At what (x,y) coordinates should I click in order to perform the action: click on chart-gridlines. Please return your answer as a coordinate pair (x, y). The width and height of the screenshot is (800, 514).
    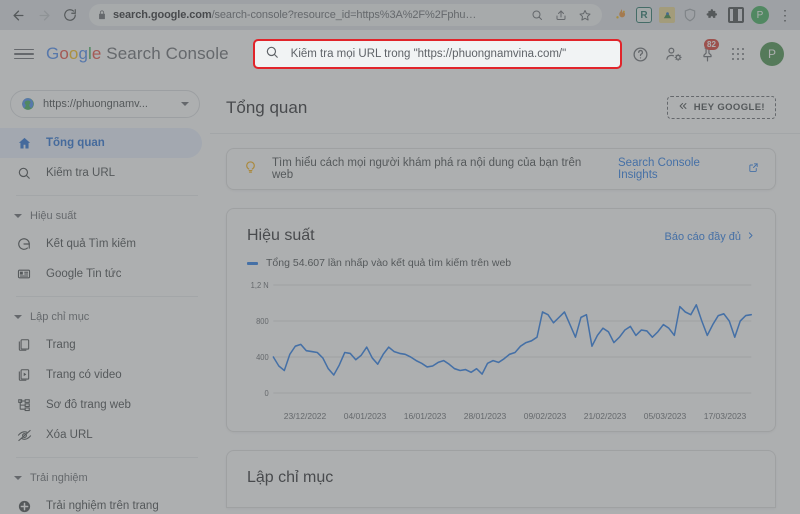
    Looking at the image, I should click on (512, 339).